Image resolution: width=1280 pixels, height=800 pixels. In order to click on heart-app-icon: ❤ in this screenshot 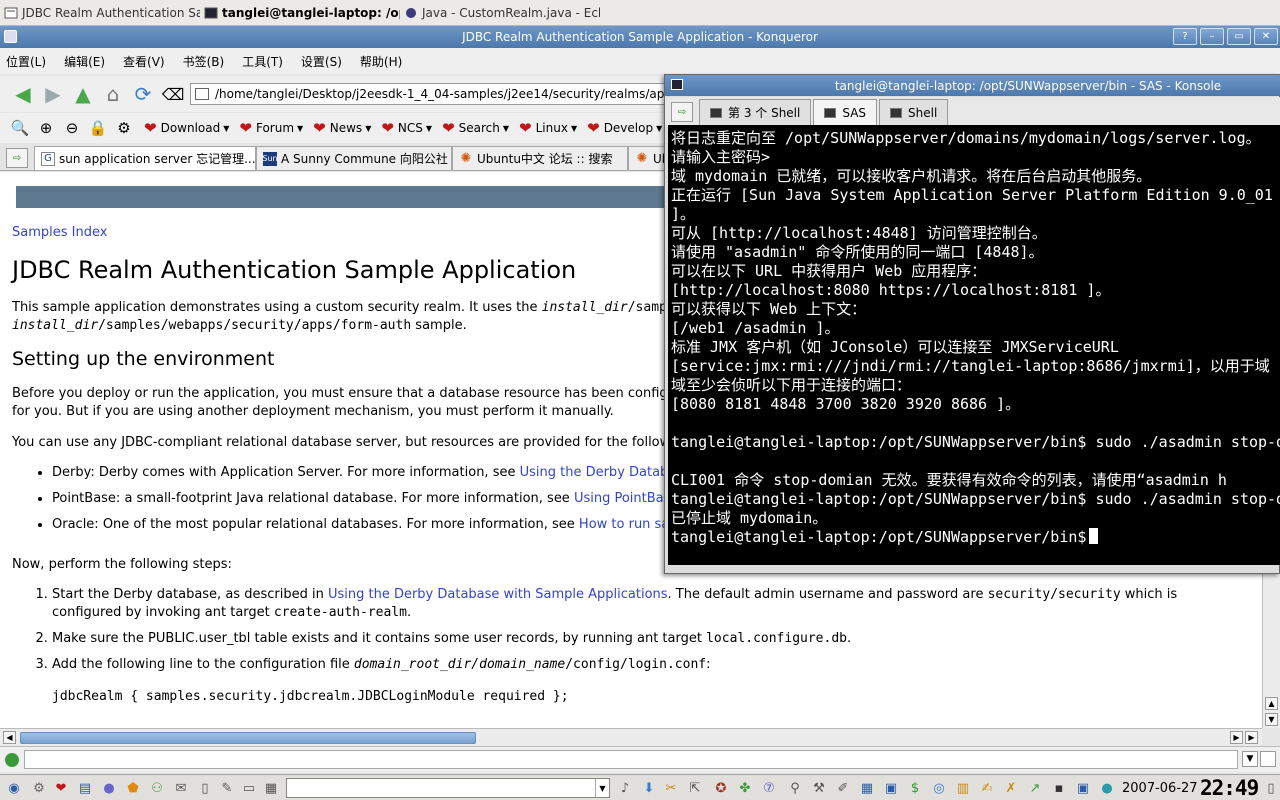, I will do `click(61, 788)`.